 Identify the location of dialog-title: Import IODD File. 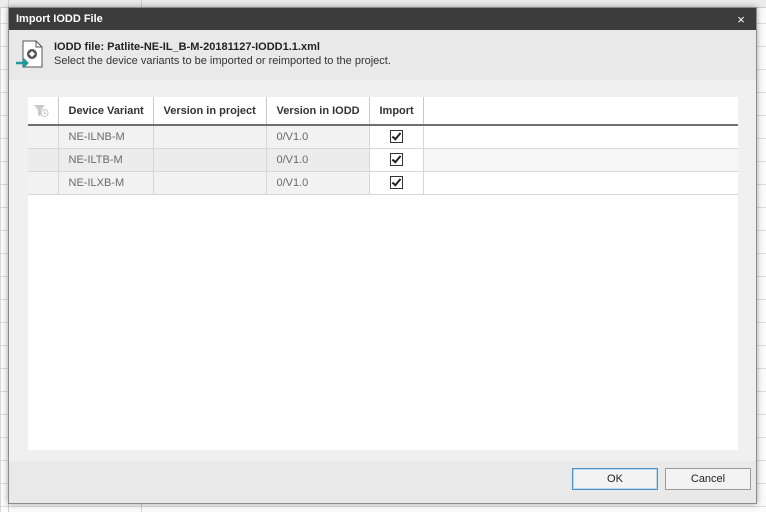
(59, 19).